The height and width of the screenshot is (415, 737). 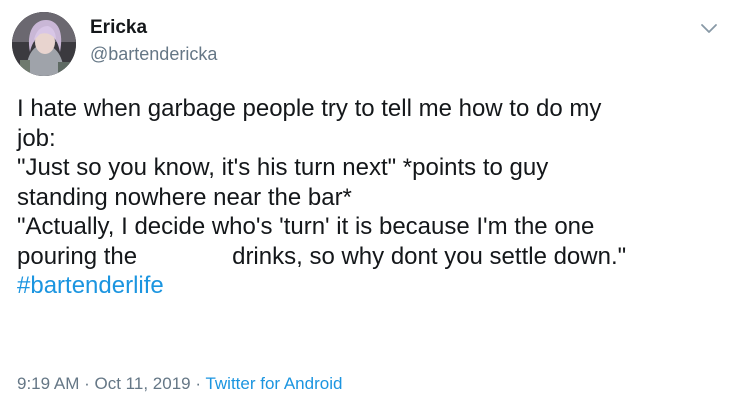 What do you see at coordinates (90, 285) in the screenshot?
I see `hashtag-link: #bartenderlife` at bounding box center [90, 285].